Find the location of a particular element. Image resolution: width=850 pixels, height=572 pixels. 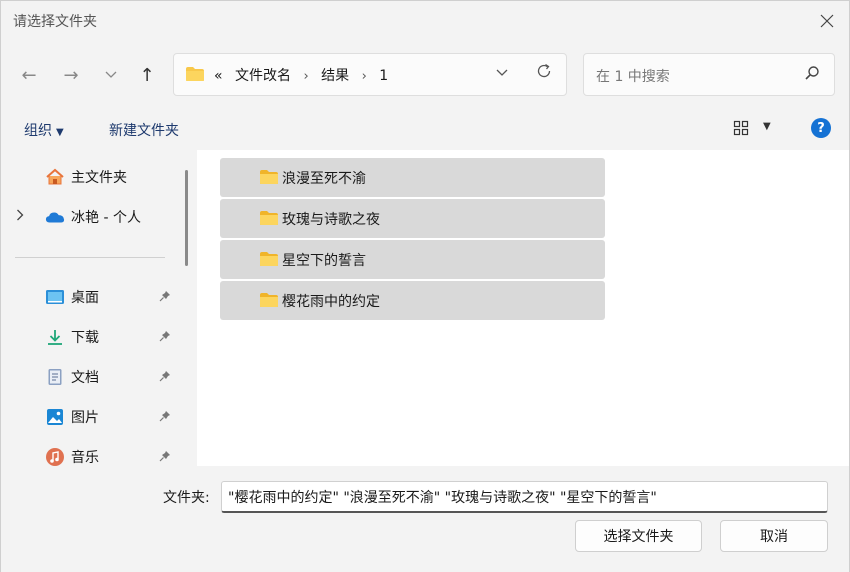

address-dropdown-button is located at coordinates (502, 73).